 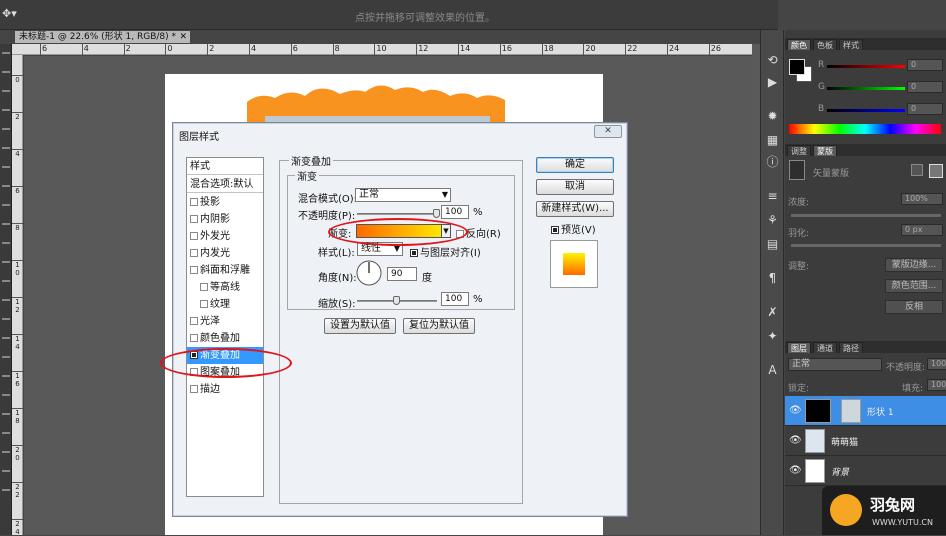 What do you see at coordinates (936, 385) in the screenshot?
I see `fill-value: 100` at bounding box center [936, 385].